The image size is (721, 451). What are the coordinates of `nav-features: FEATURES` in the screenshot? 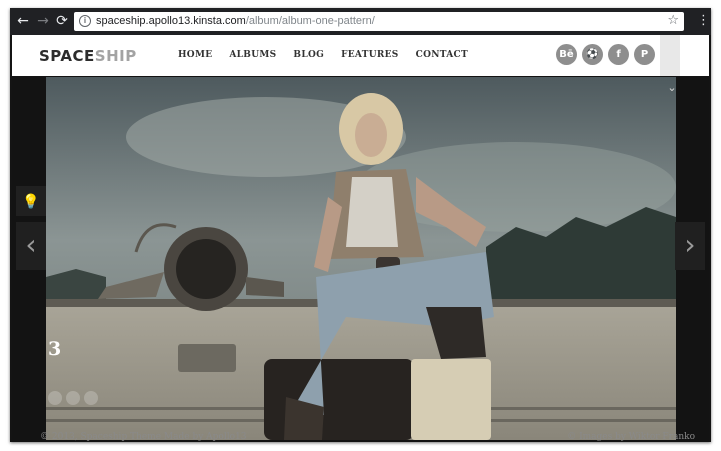 It's located at (370, 55).